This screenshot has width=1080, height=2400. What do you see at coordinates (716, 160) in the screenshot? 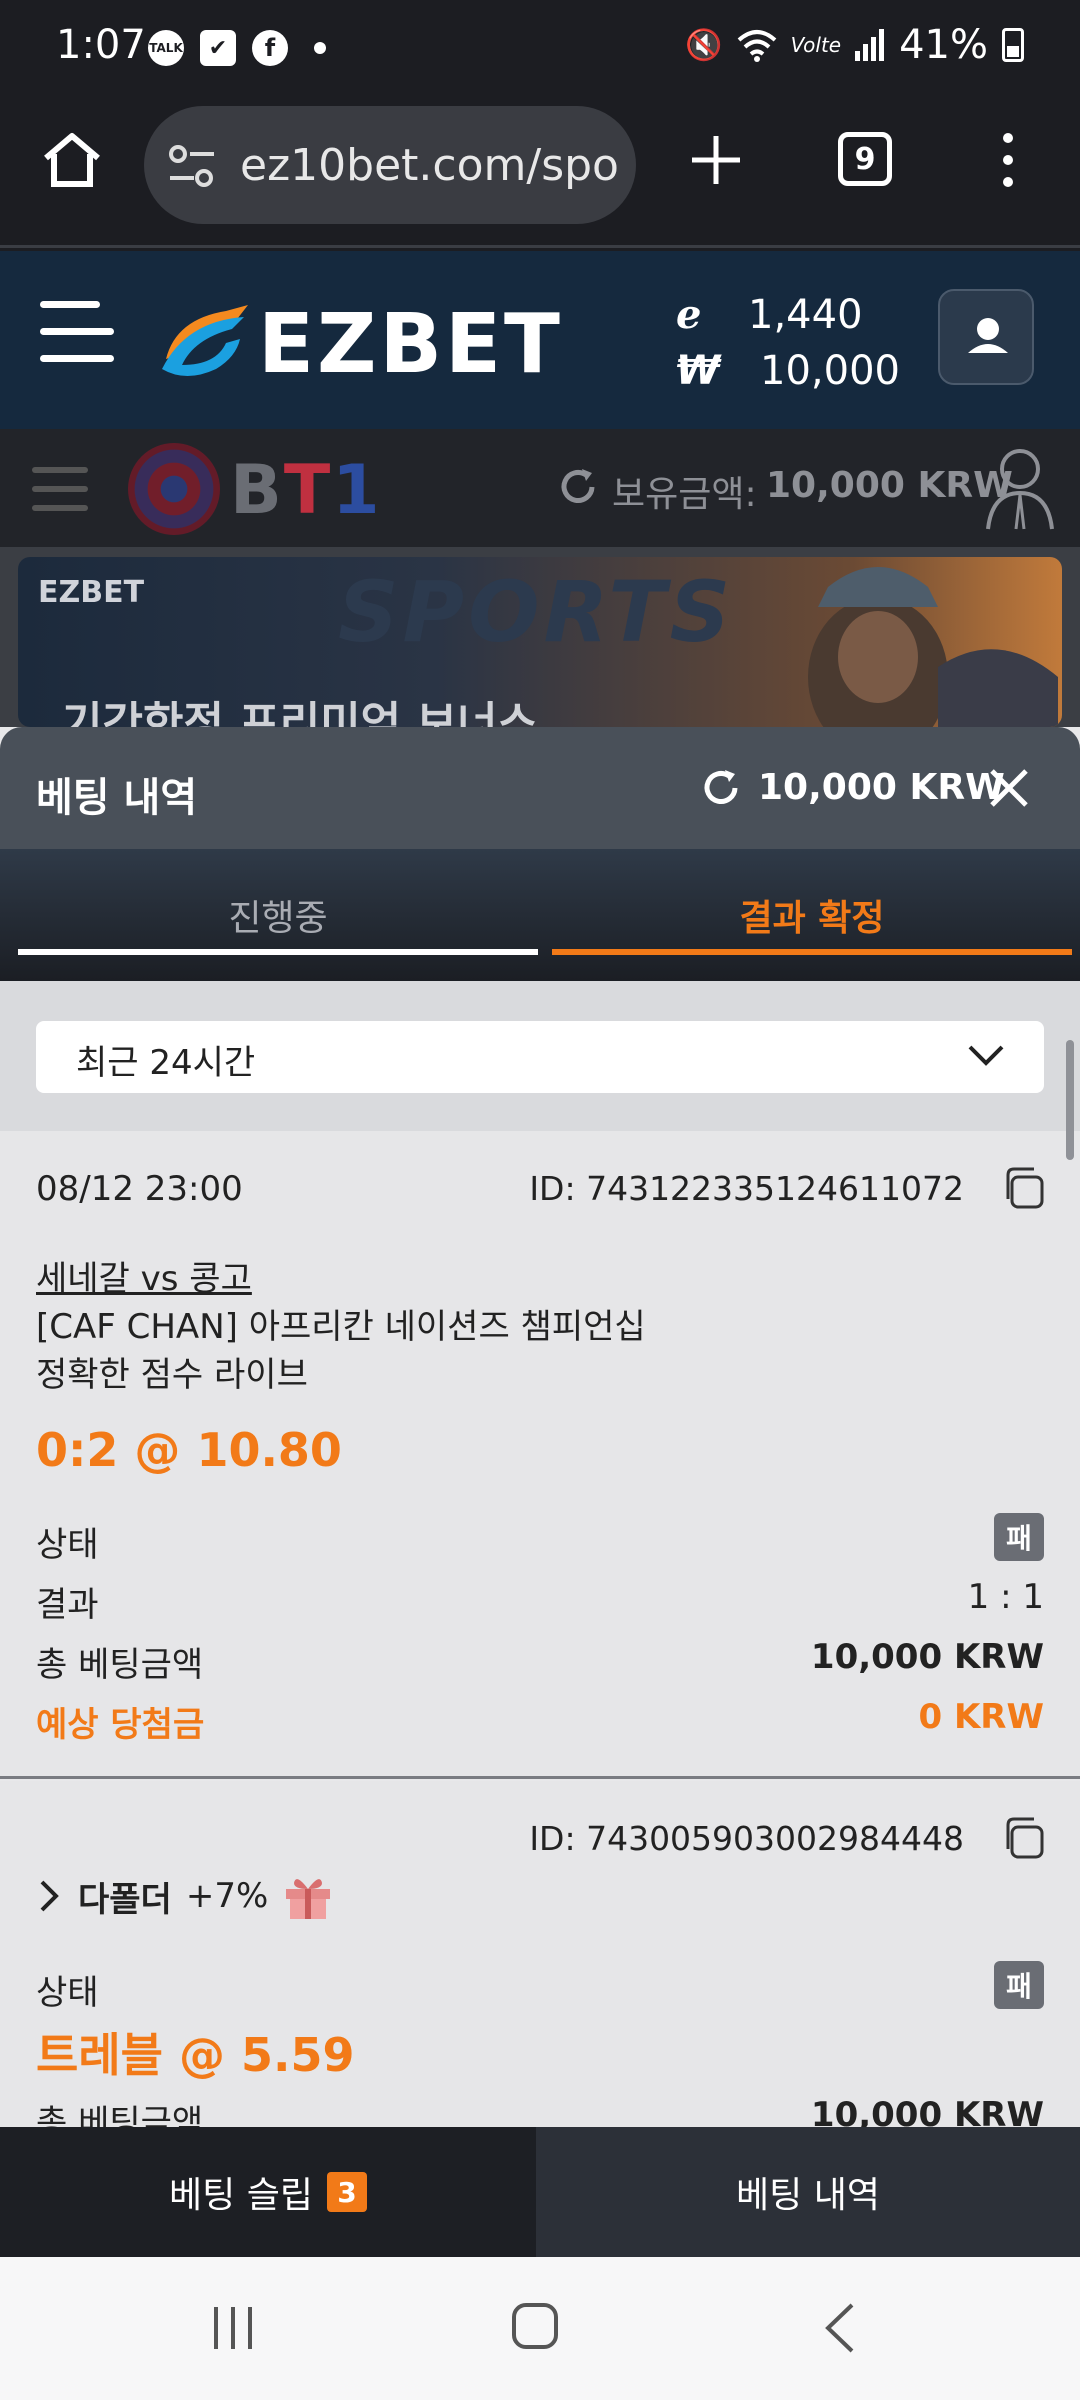
I see `new-tab-icon` at bounding box center [716, 160].